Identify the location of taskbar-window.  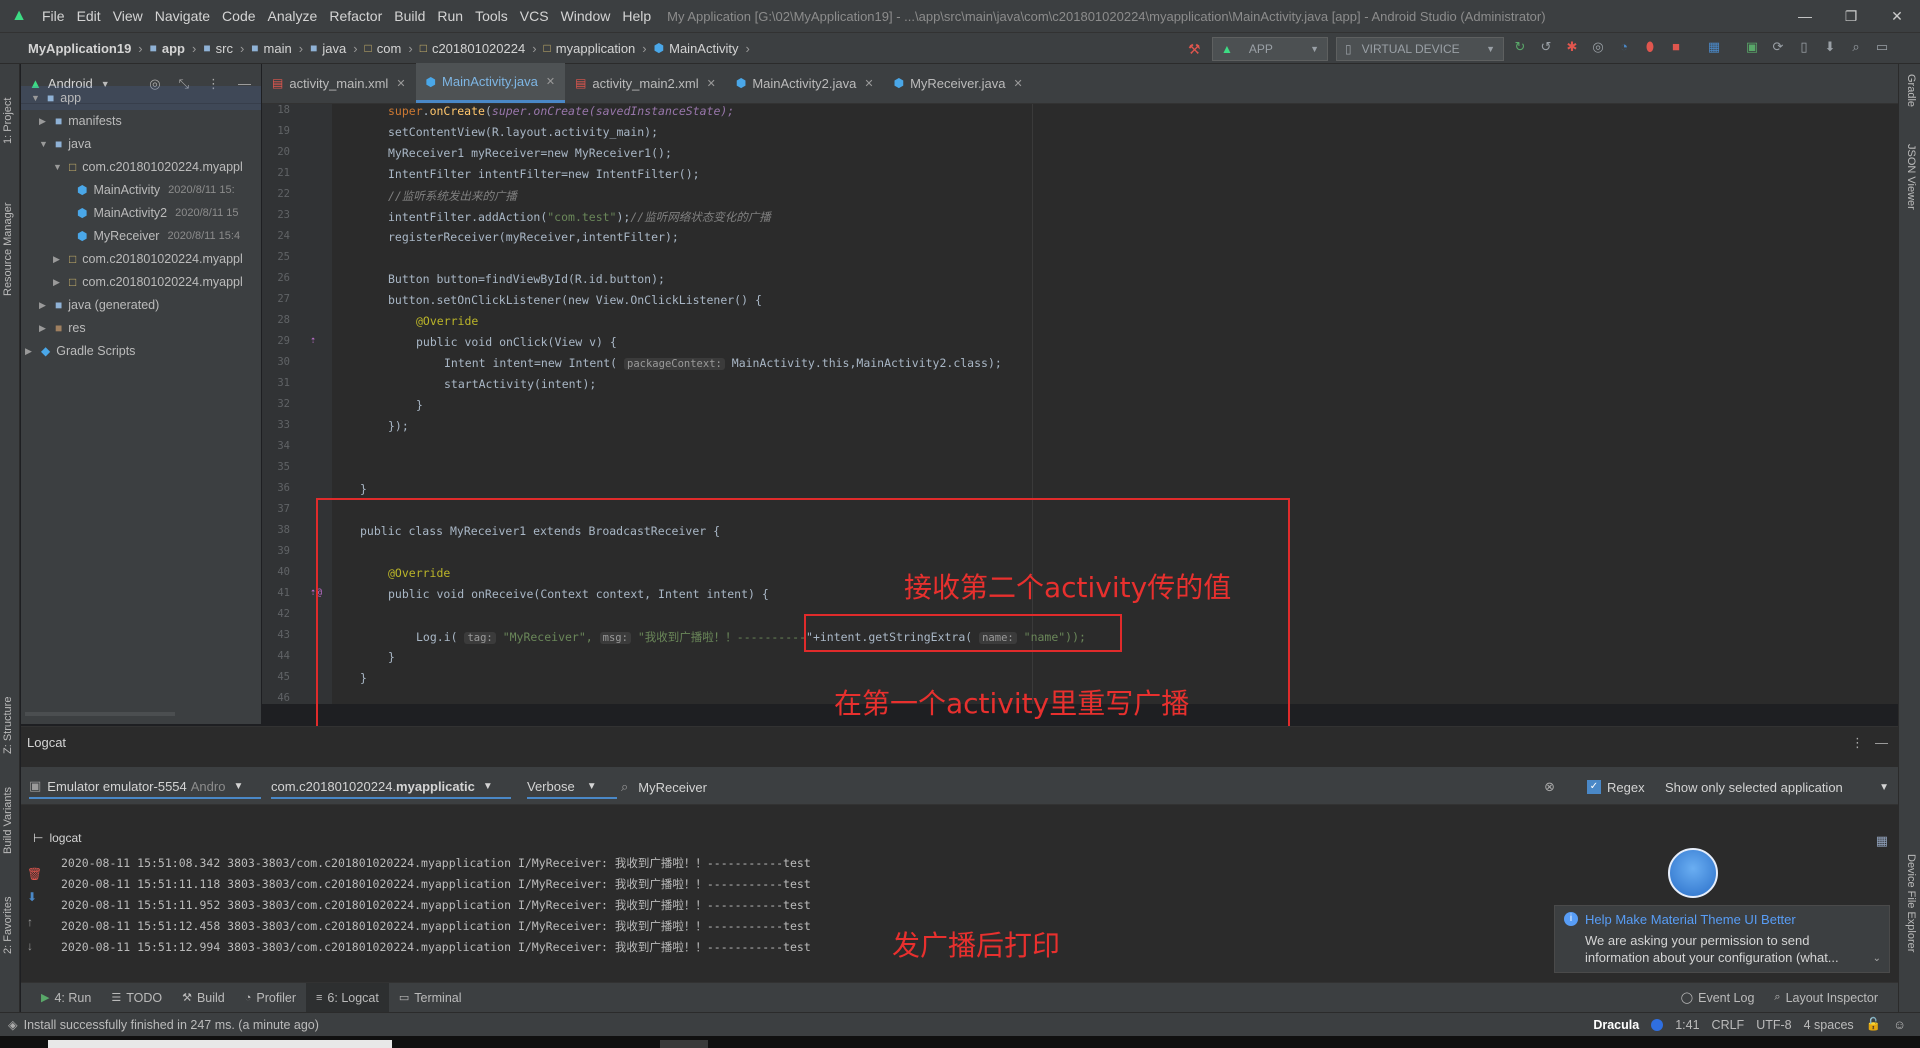
(220, 1044).